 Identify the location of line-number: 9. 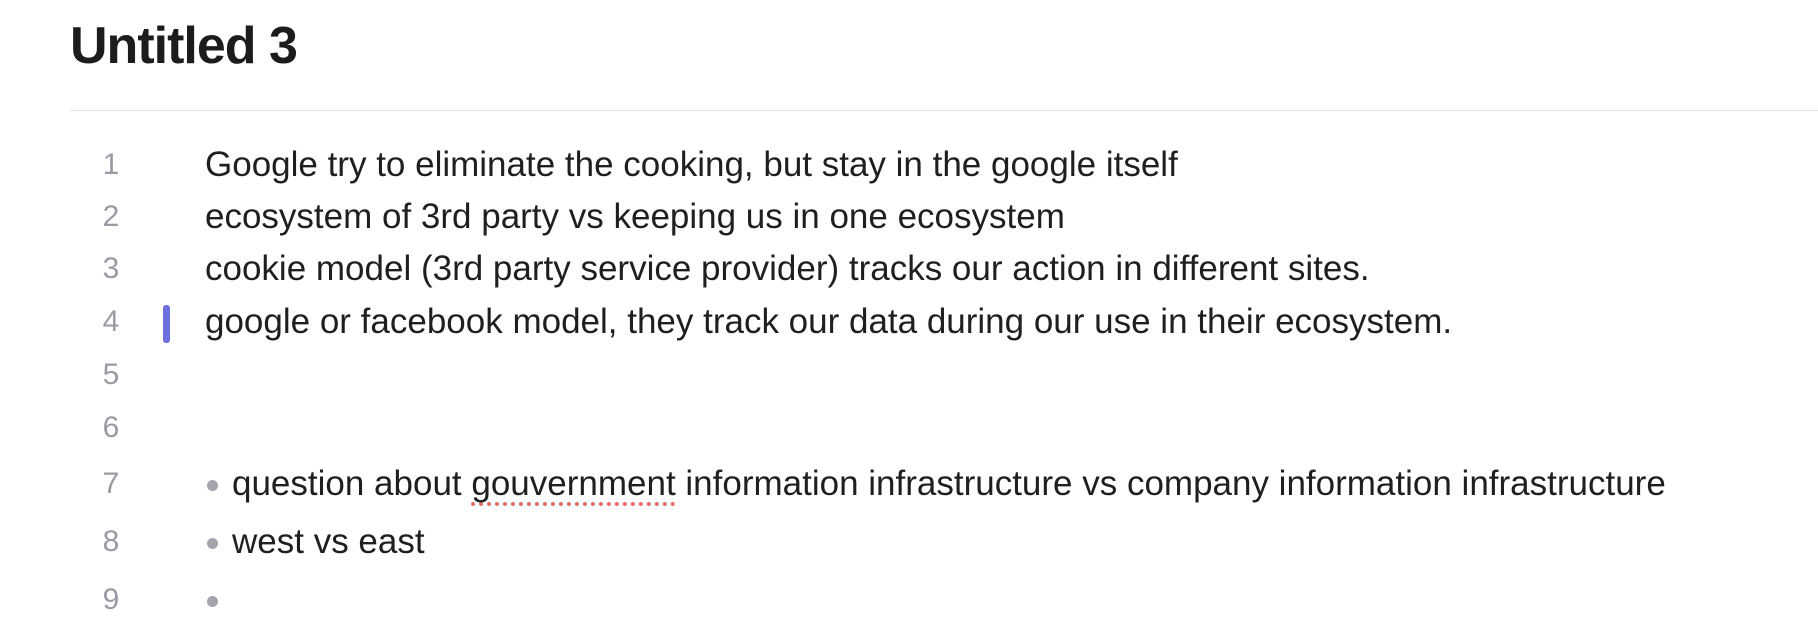
(111, 599).